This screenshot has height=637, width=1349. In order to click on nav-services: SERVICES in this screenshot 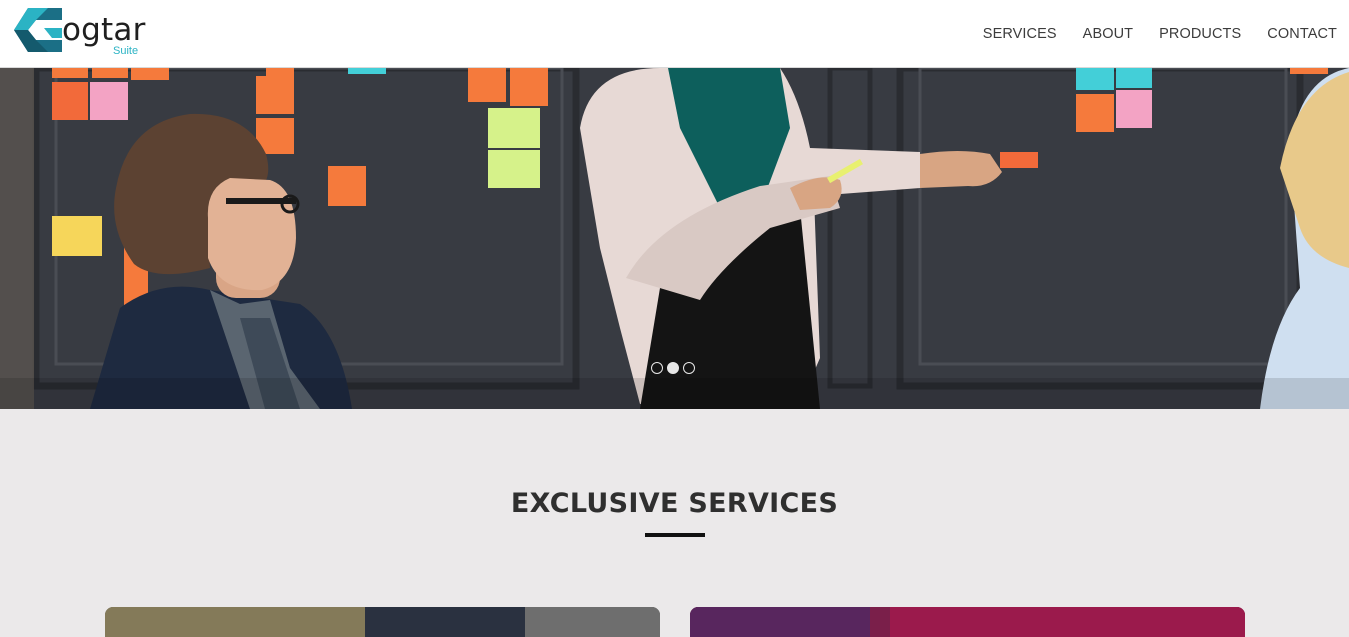, I will do `click(1020, 34)`.